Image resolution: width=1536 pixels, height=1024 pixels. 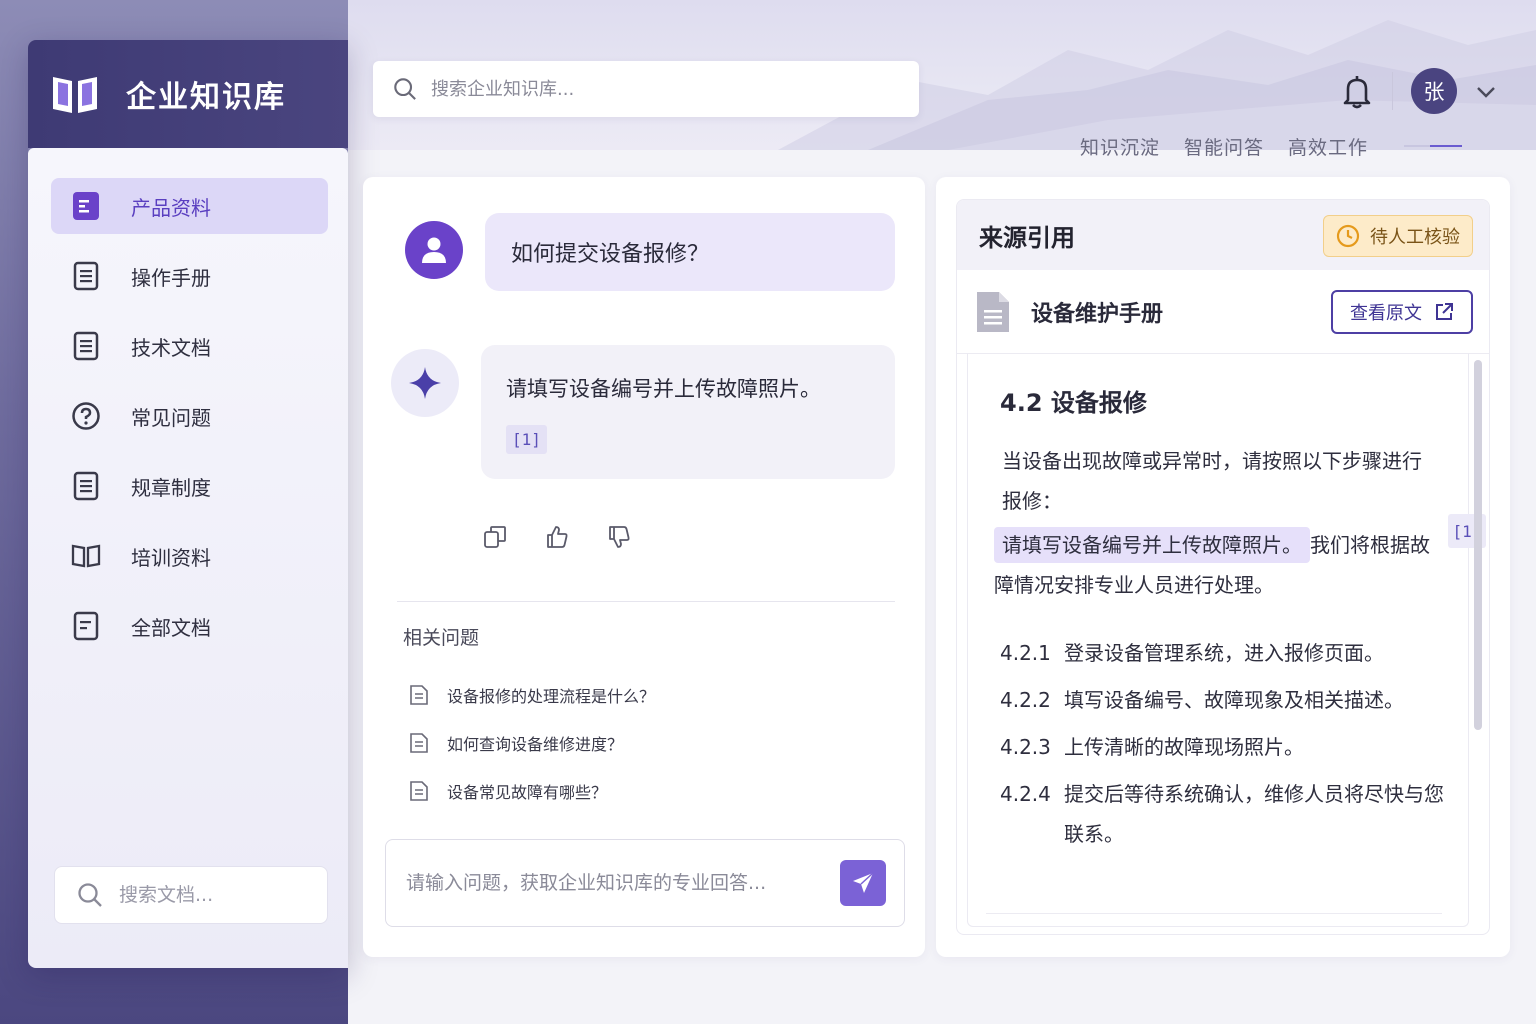 What do you see at coordinates (646, 601) in the screenshot?
I see `chat-divider` at bounding box center [646, 601].